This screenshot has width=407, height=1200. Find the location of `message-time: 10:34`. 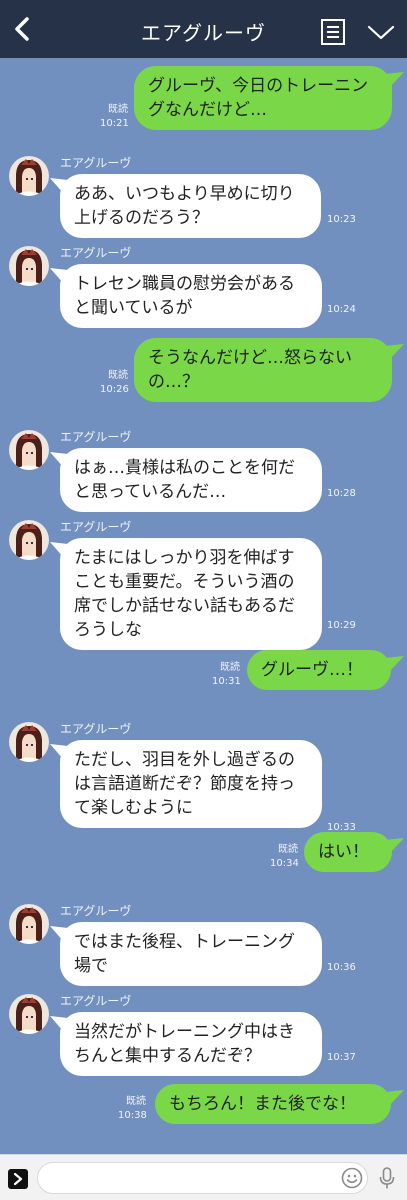

message-time: 10:34 is located at coordinates (284, 863).